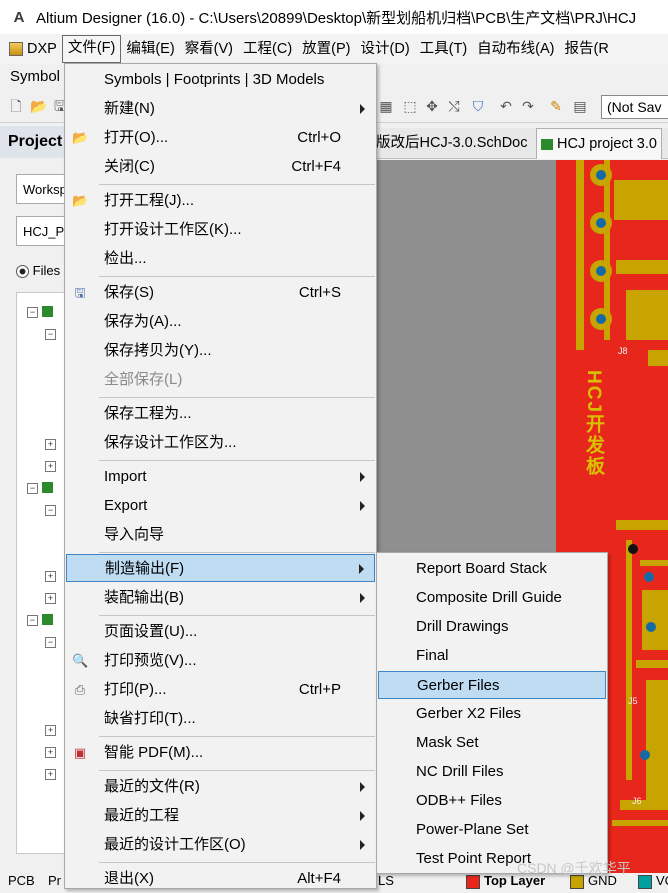  Describe the element at coordinates (653, 881) in the screenshot. I see `layer-tab-vcc: VC` at that location.